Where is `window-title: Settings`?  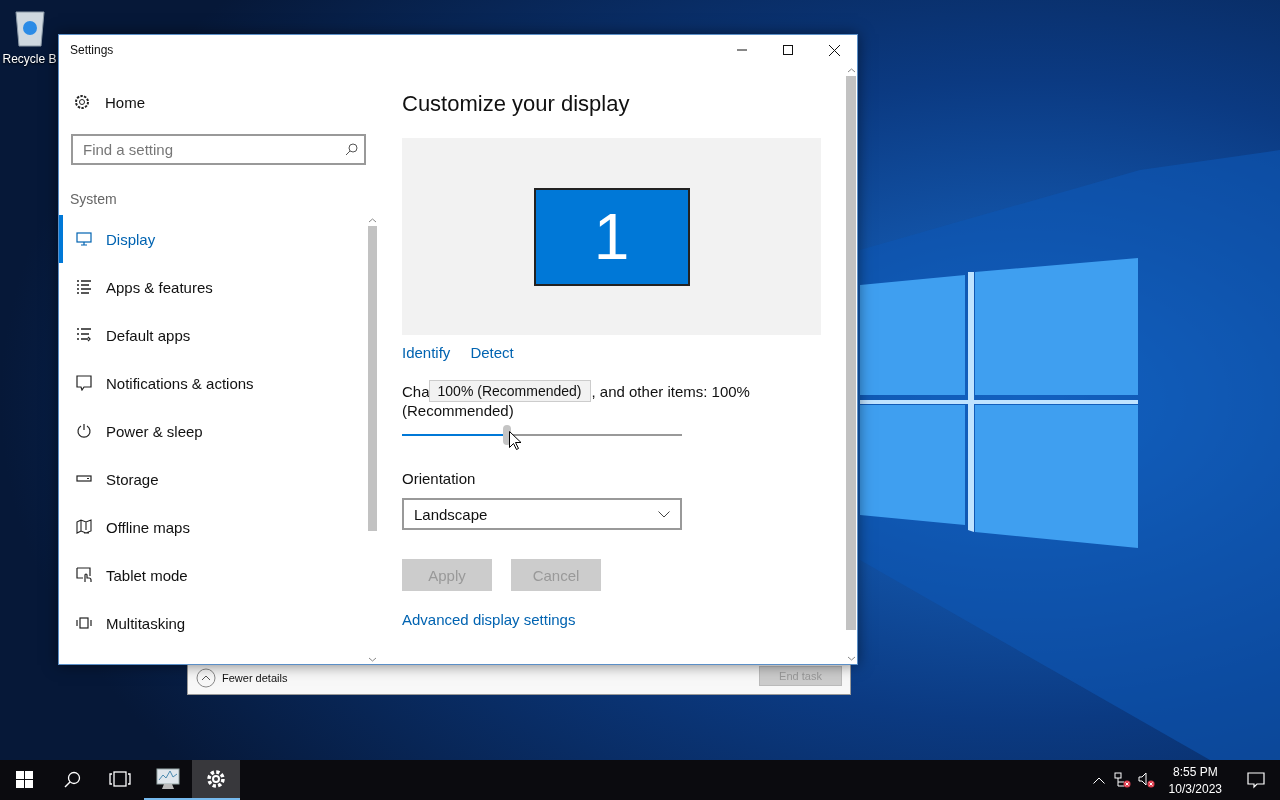
window-title: Settings is located at coordinates (92, 50).